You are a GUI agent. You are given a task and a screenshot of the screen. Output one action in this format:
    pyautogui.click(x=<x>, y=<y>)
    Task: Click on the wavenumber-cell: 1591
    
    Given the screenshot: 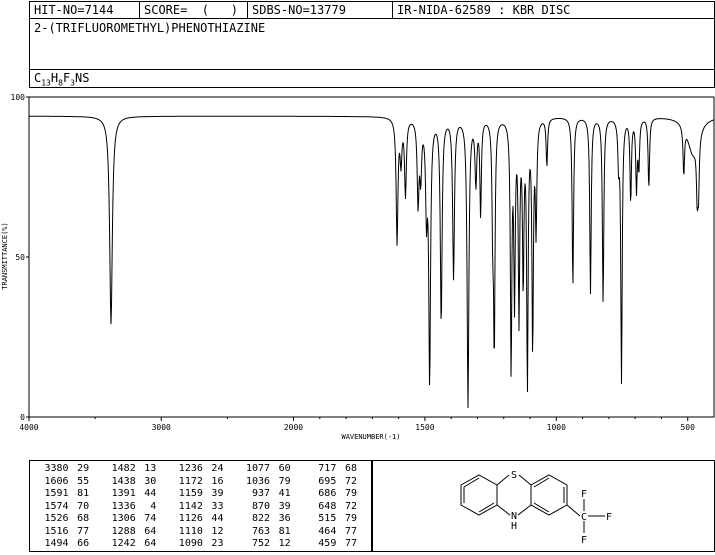 What is the action you would take?
    pyautogui.click(x=56, y=493)
    